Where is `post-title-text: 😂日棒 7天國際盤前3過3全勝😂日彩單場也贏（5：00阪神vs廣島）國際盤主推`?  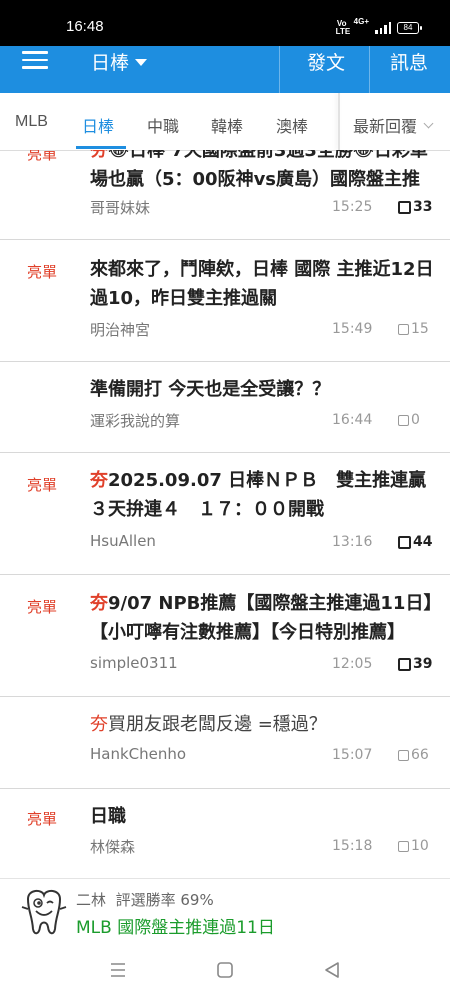
post-title-text: 😂日棒 7天國際盤前3過3全勝😂日彩單場也贏（5：00阪神vs廣島）國際盤主推 is located at coordinates (259, 170).